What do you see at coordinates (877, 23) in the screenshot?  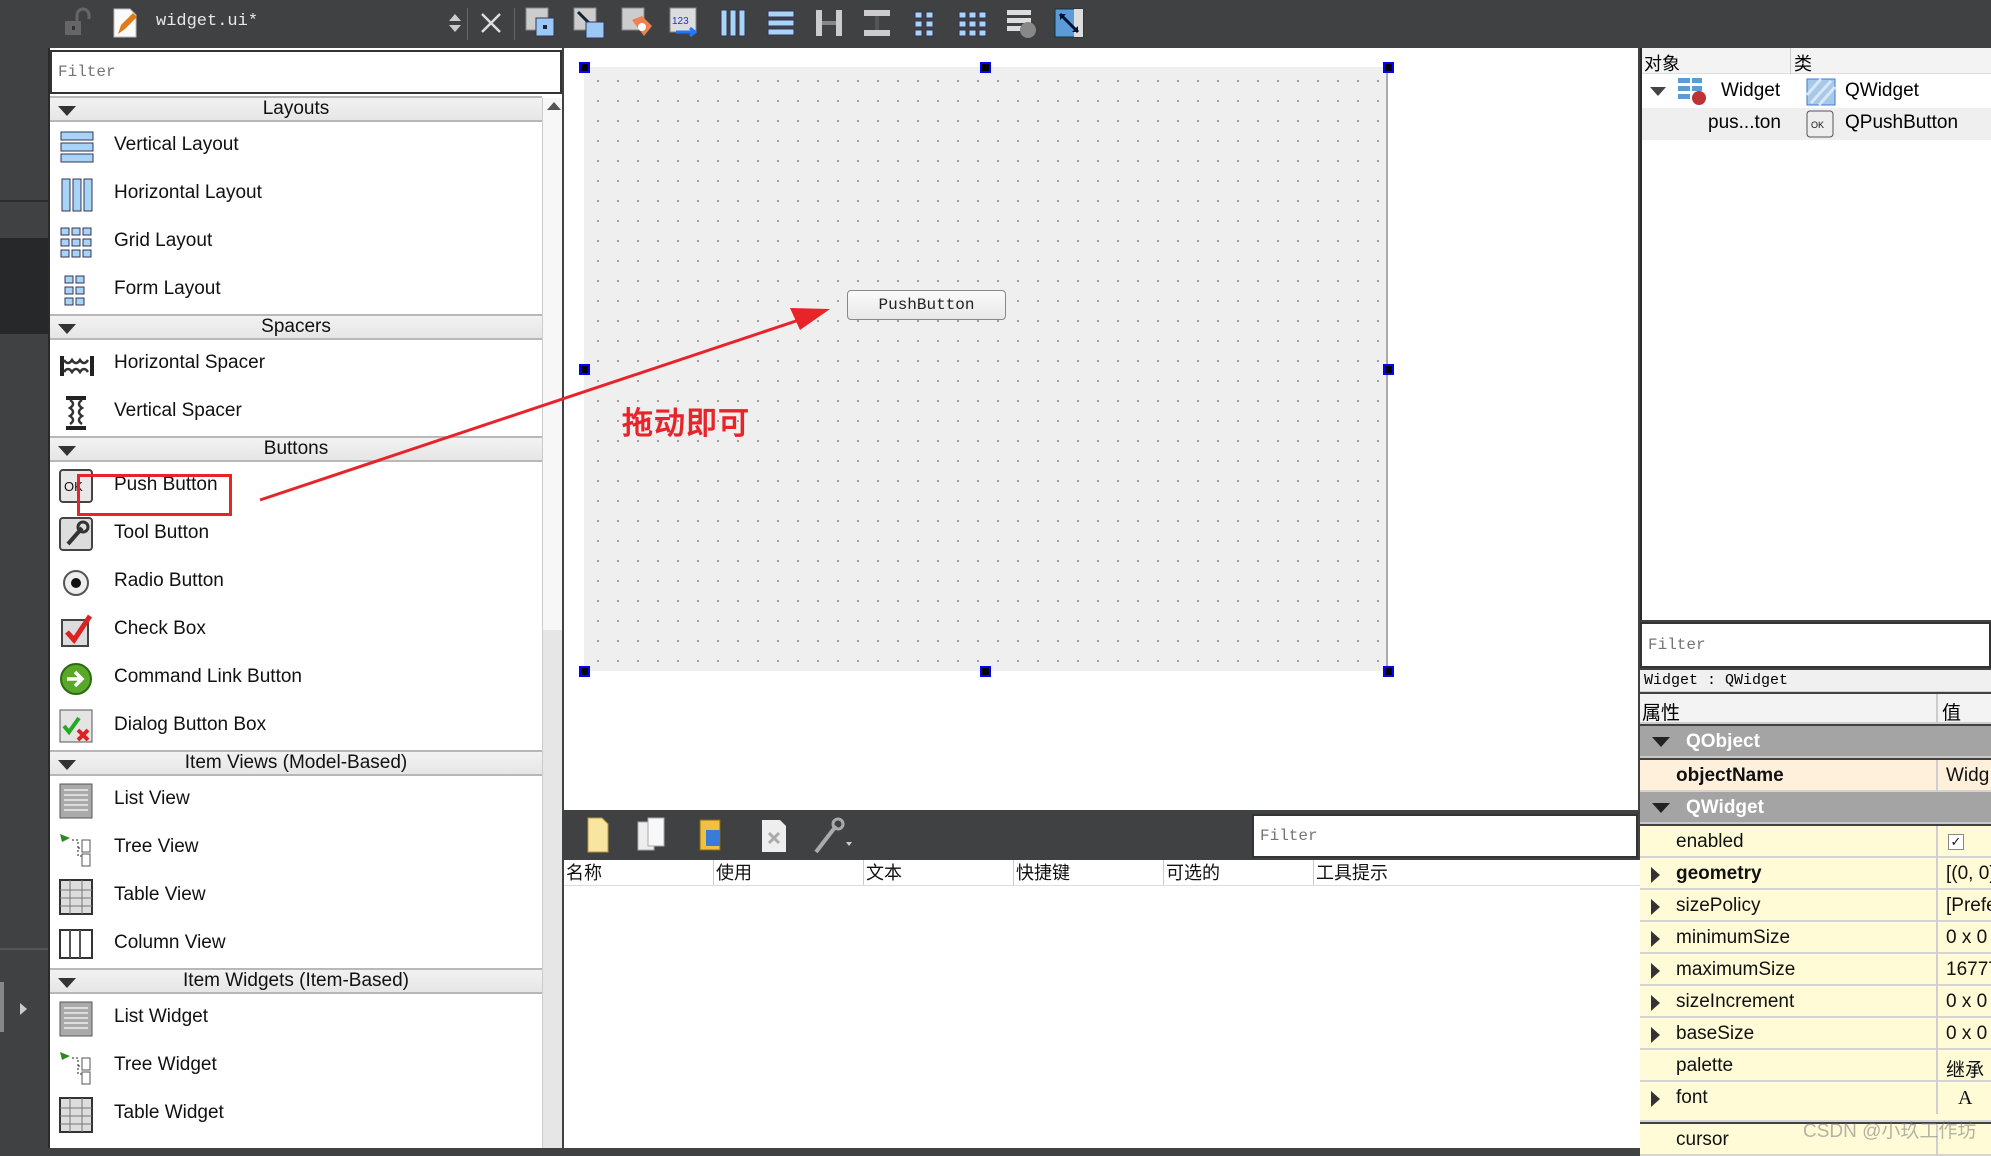 I see `split-vertical-icon` at bounding box center [877, 23].